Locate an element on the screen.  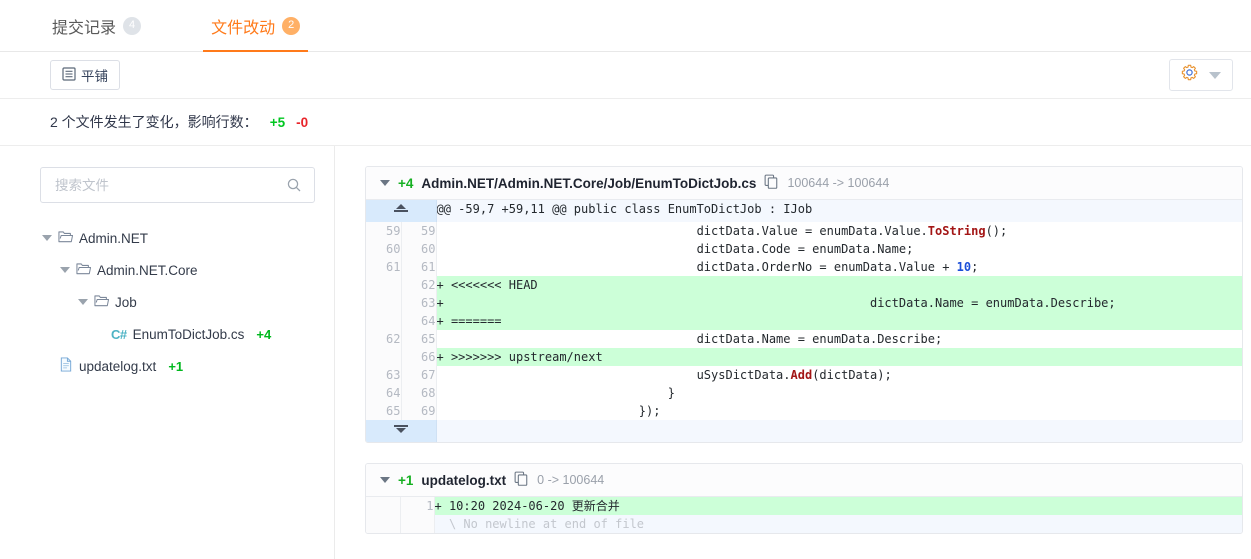
diff-row-added: 66 + >>>>>>> upstream/next is located at coordinates (804, 357).